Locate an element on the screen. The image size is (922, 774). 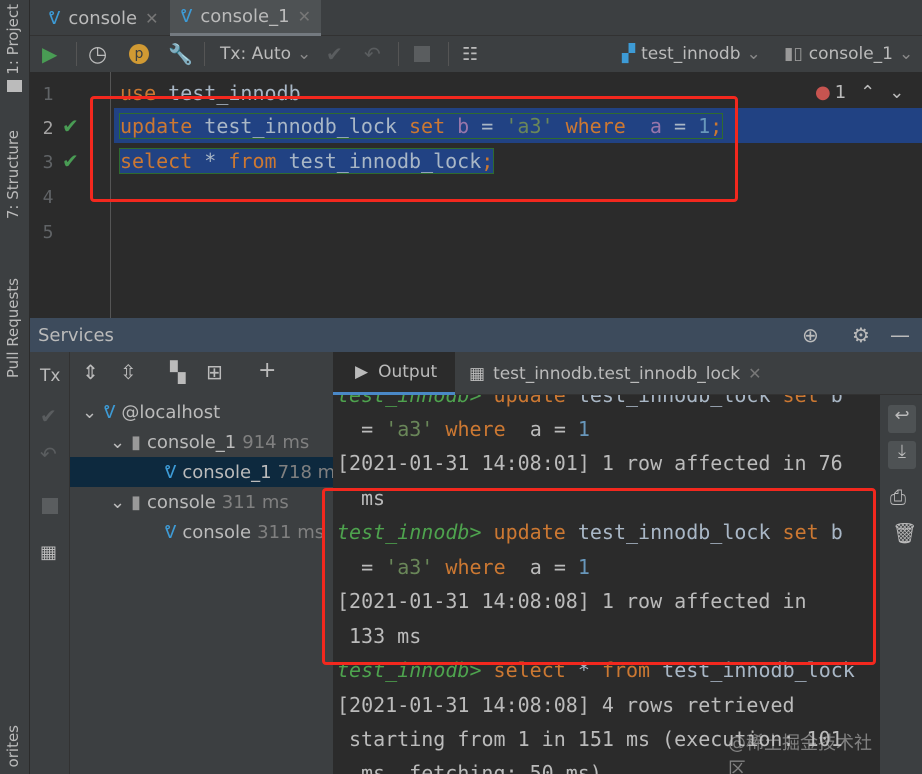
tx-mode-dropdown: Tx: Auto ⌄ is located at coordinates (265, 54).